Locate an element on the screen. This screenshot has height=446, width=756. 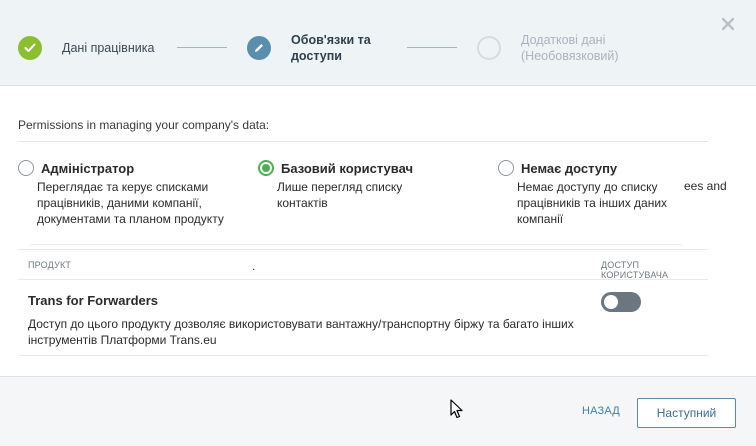
overflow-text: ees and is located at coordinates (705, 186).